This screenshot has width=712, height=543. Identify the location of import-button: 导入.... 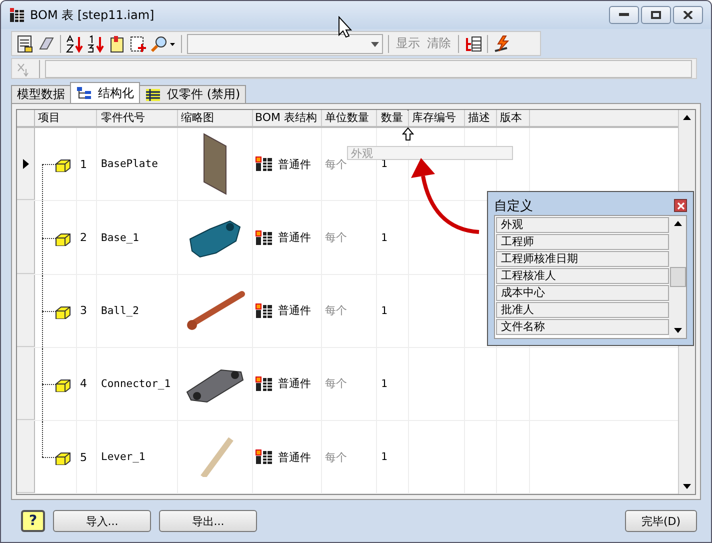
(102, 521).